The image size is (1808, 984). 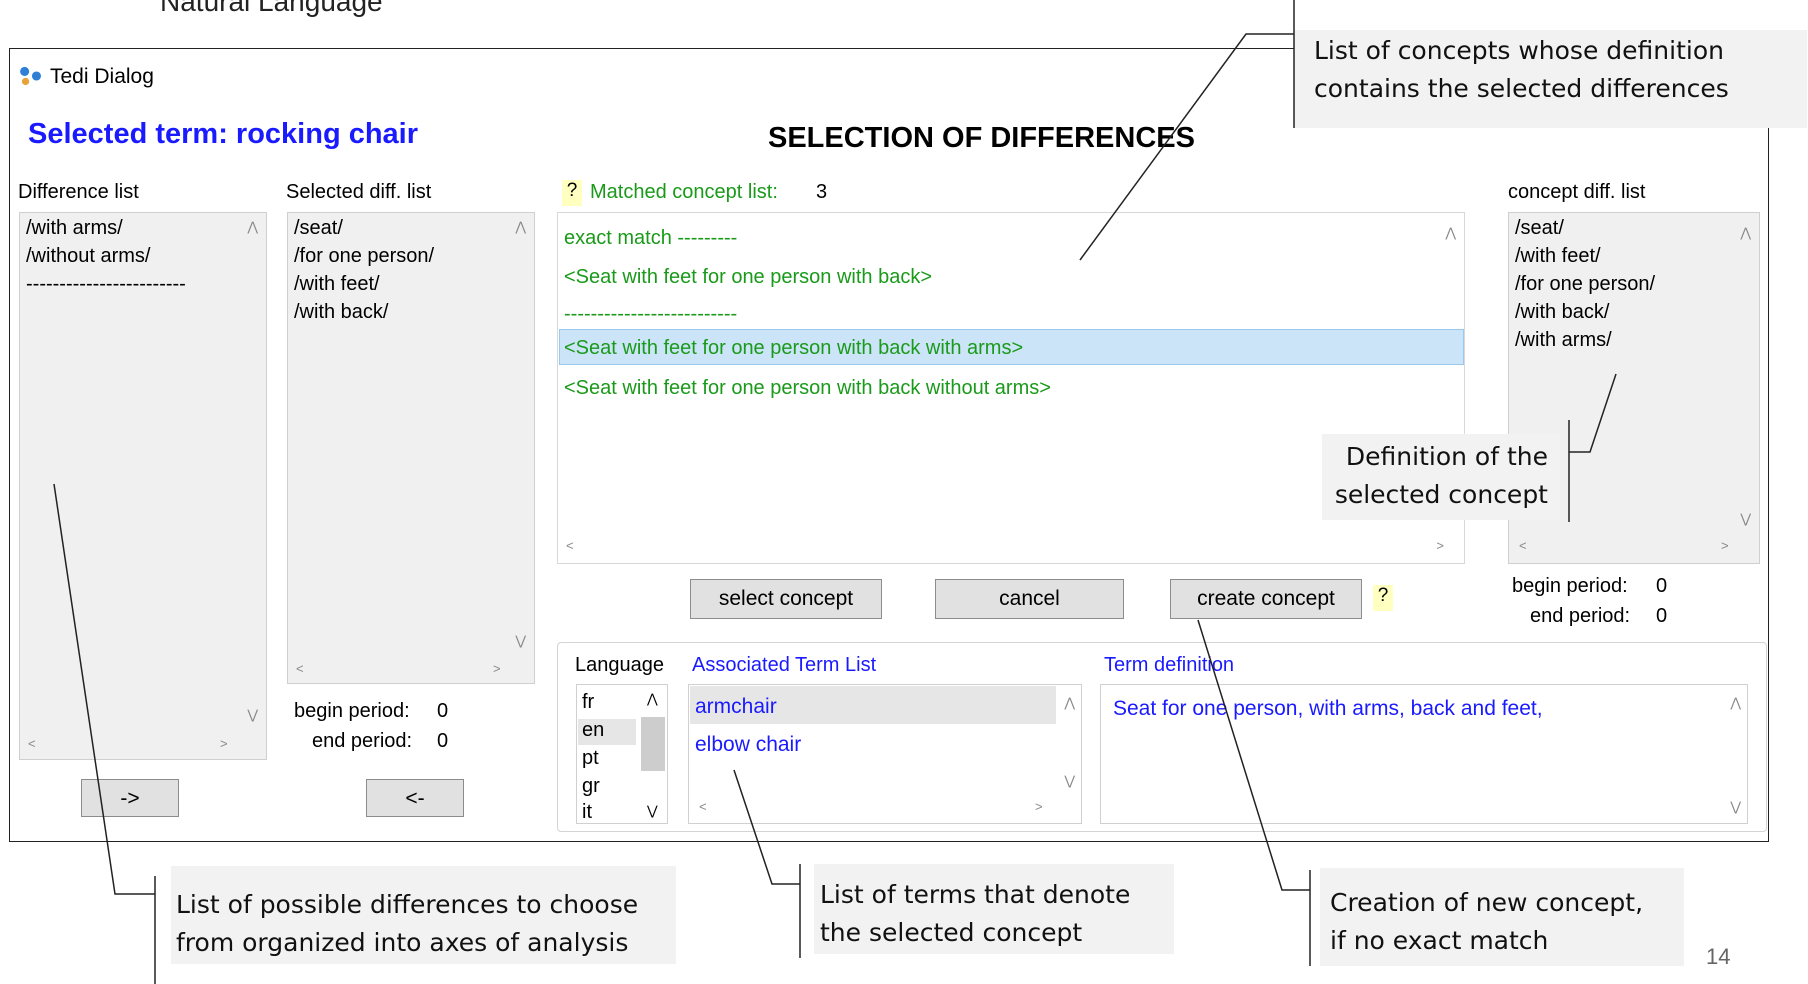 I want to click on concept-end-period-value: 0, so click(x=1662, y=616).